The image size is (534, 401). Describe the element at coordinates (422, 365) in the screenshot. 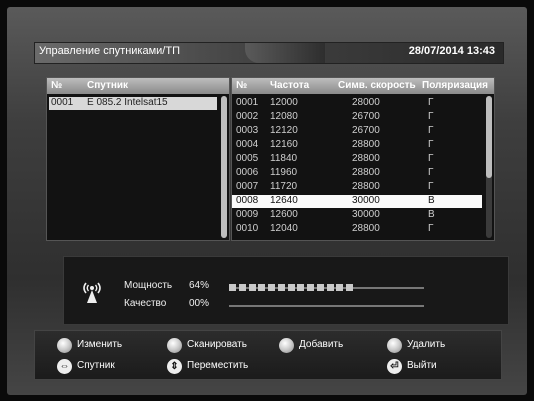

I see `exit-button: Выйти` at that location.